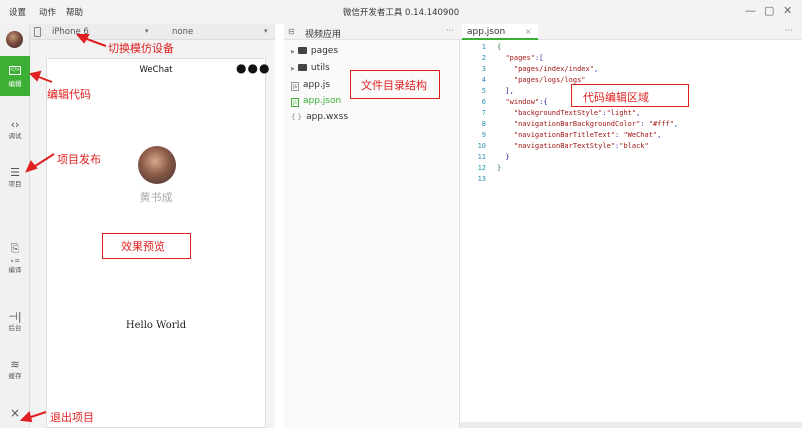 The width and height of the screenshot is (802, 428). I want to click on line-number: 2, so click(483, 58).